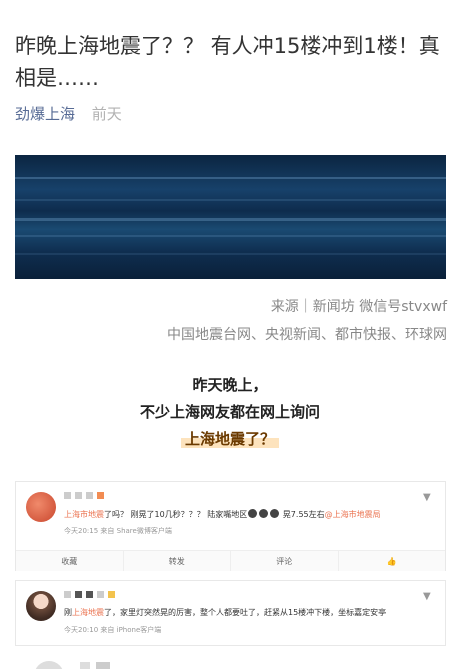 The width and height of the screenshot is (460, 669). Describe the element at coordinates (177, 561) in the screenshot. I see `repost-button: 转发` at that location.